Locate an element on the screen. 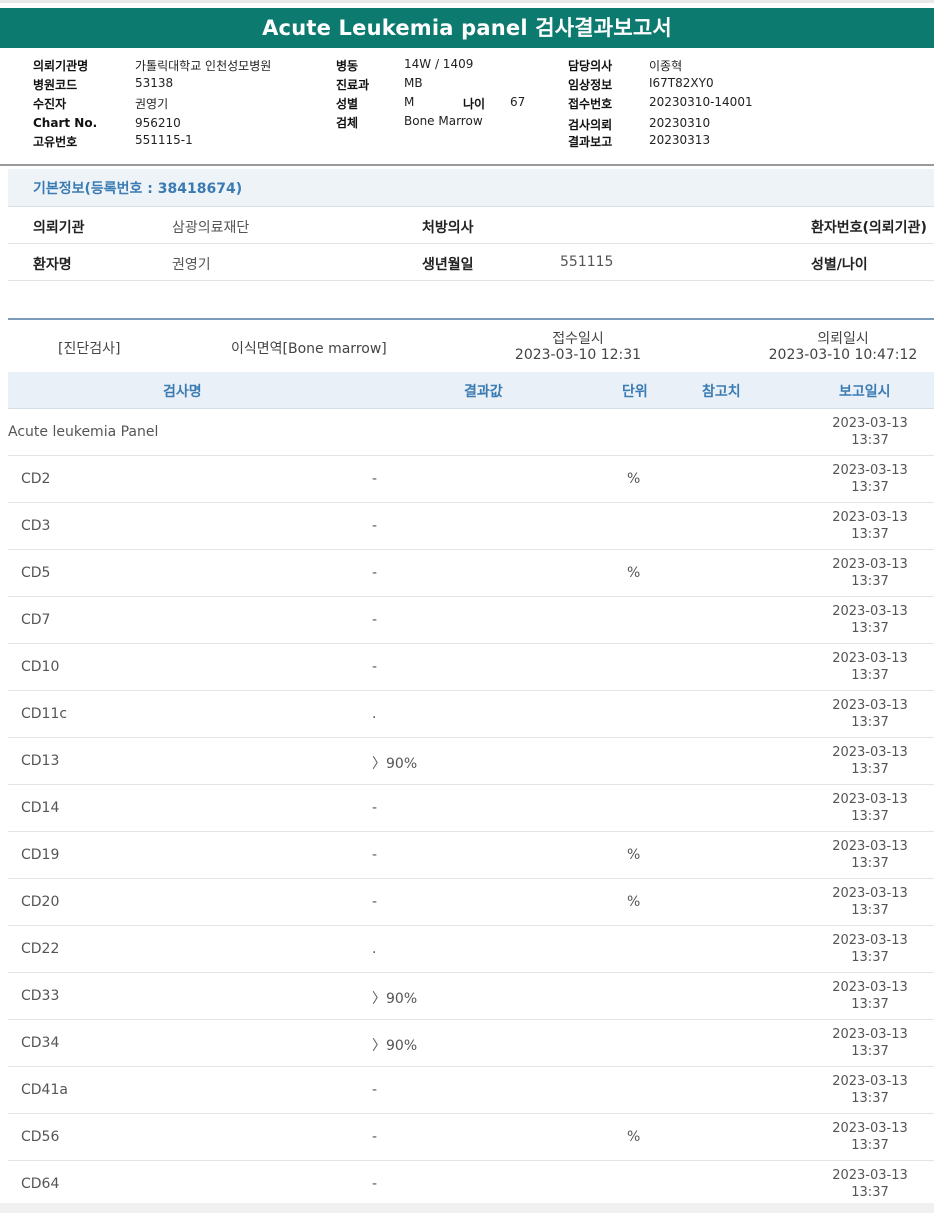 The width and height of the screenshot is (934, 1213). top-border is located at coordinates (467, 1).